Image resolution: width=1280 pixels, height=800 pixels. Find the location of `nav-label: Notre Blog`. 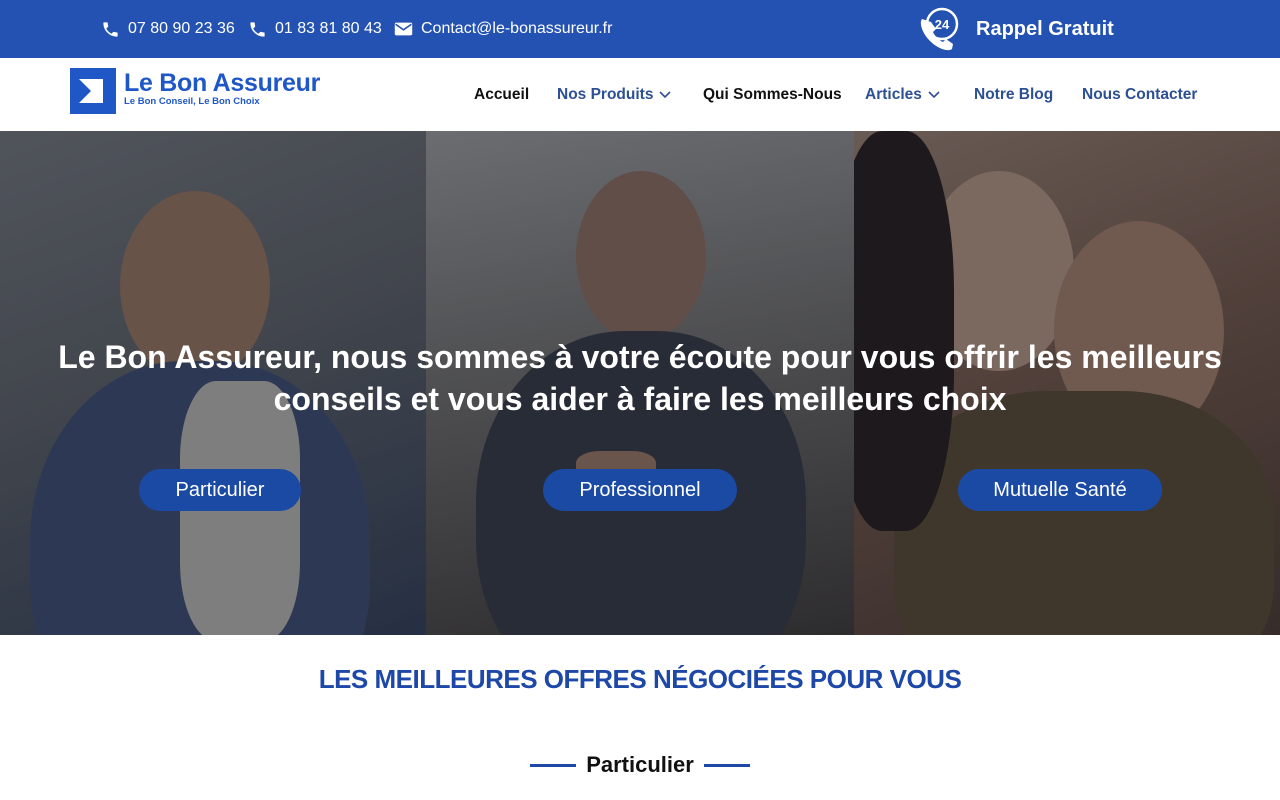

nav-label: Notre Blog is located at coordinates (1014, 94).